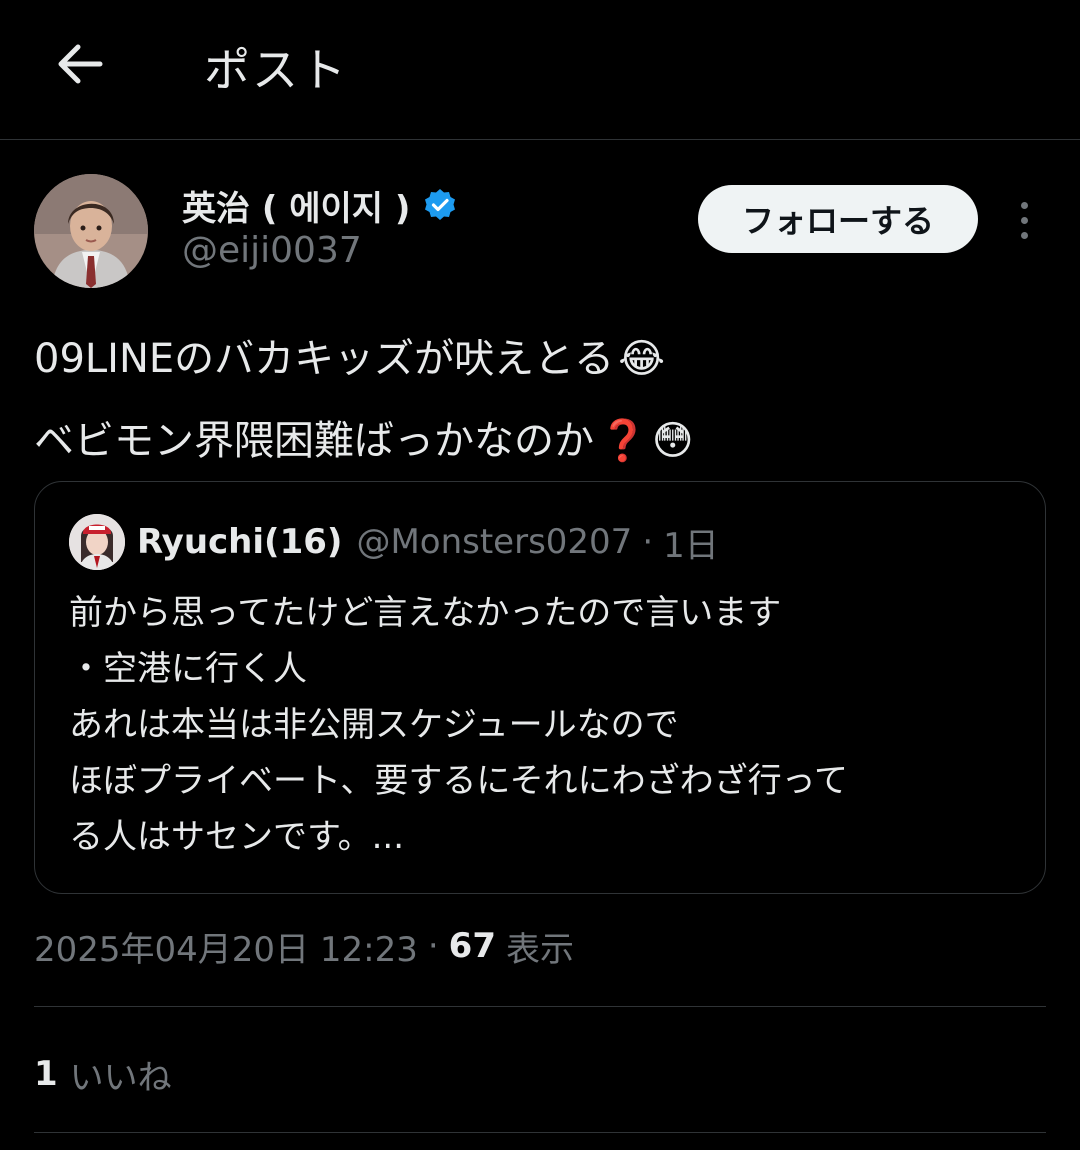 The height and width of the screenshot is (1150, 1080). What do you see at coordinates (272, 250) in the screenshot?
I see `author-handle: @eiji0037` at bounding box center [272, 250].